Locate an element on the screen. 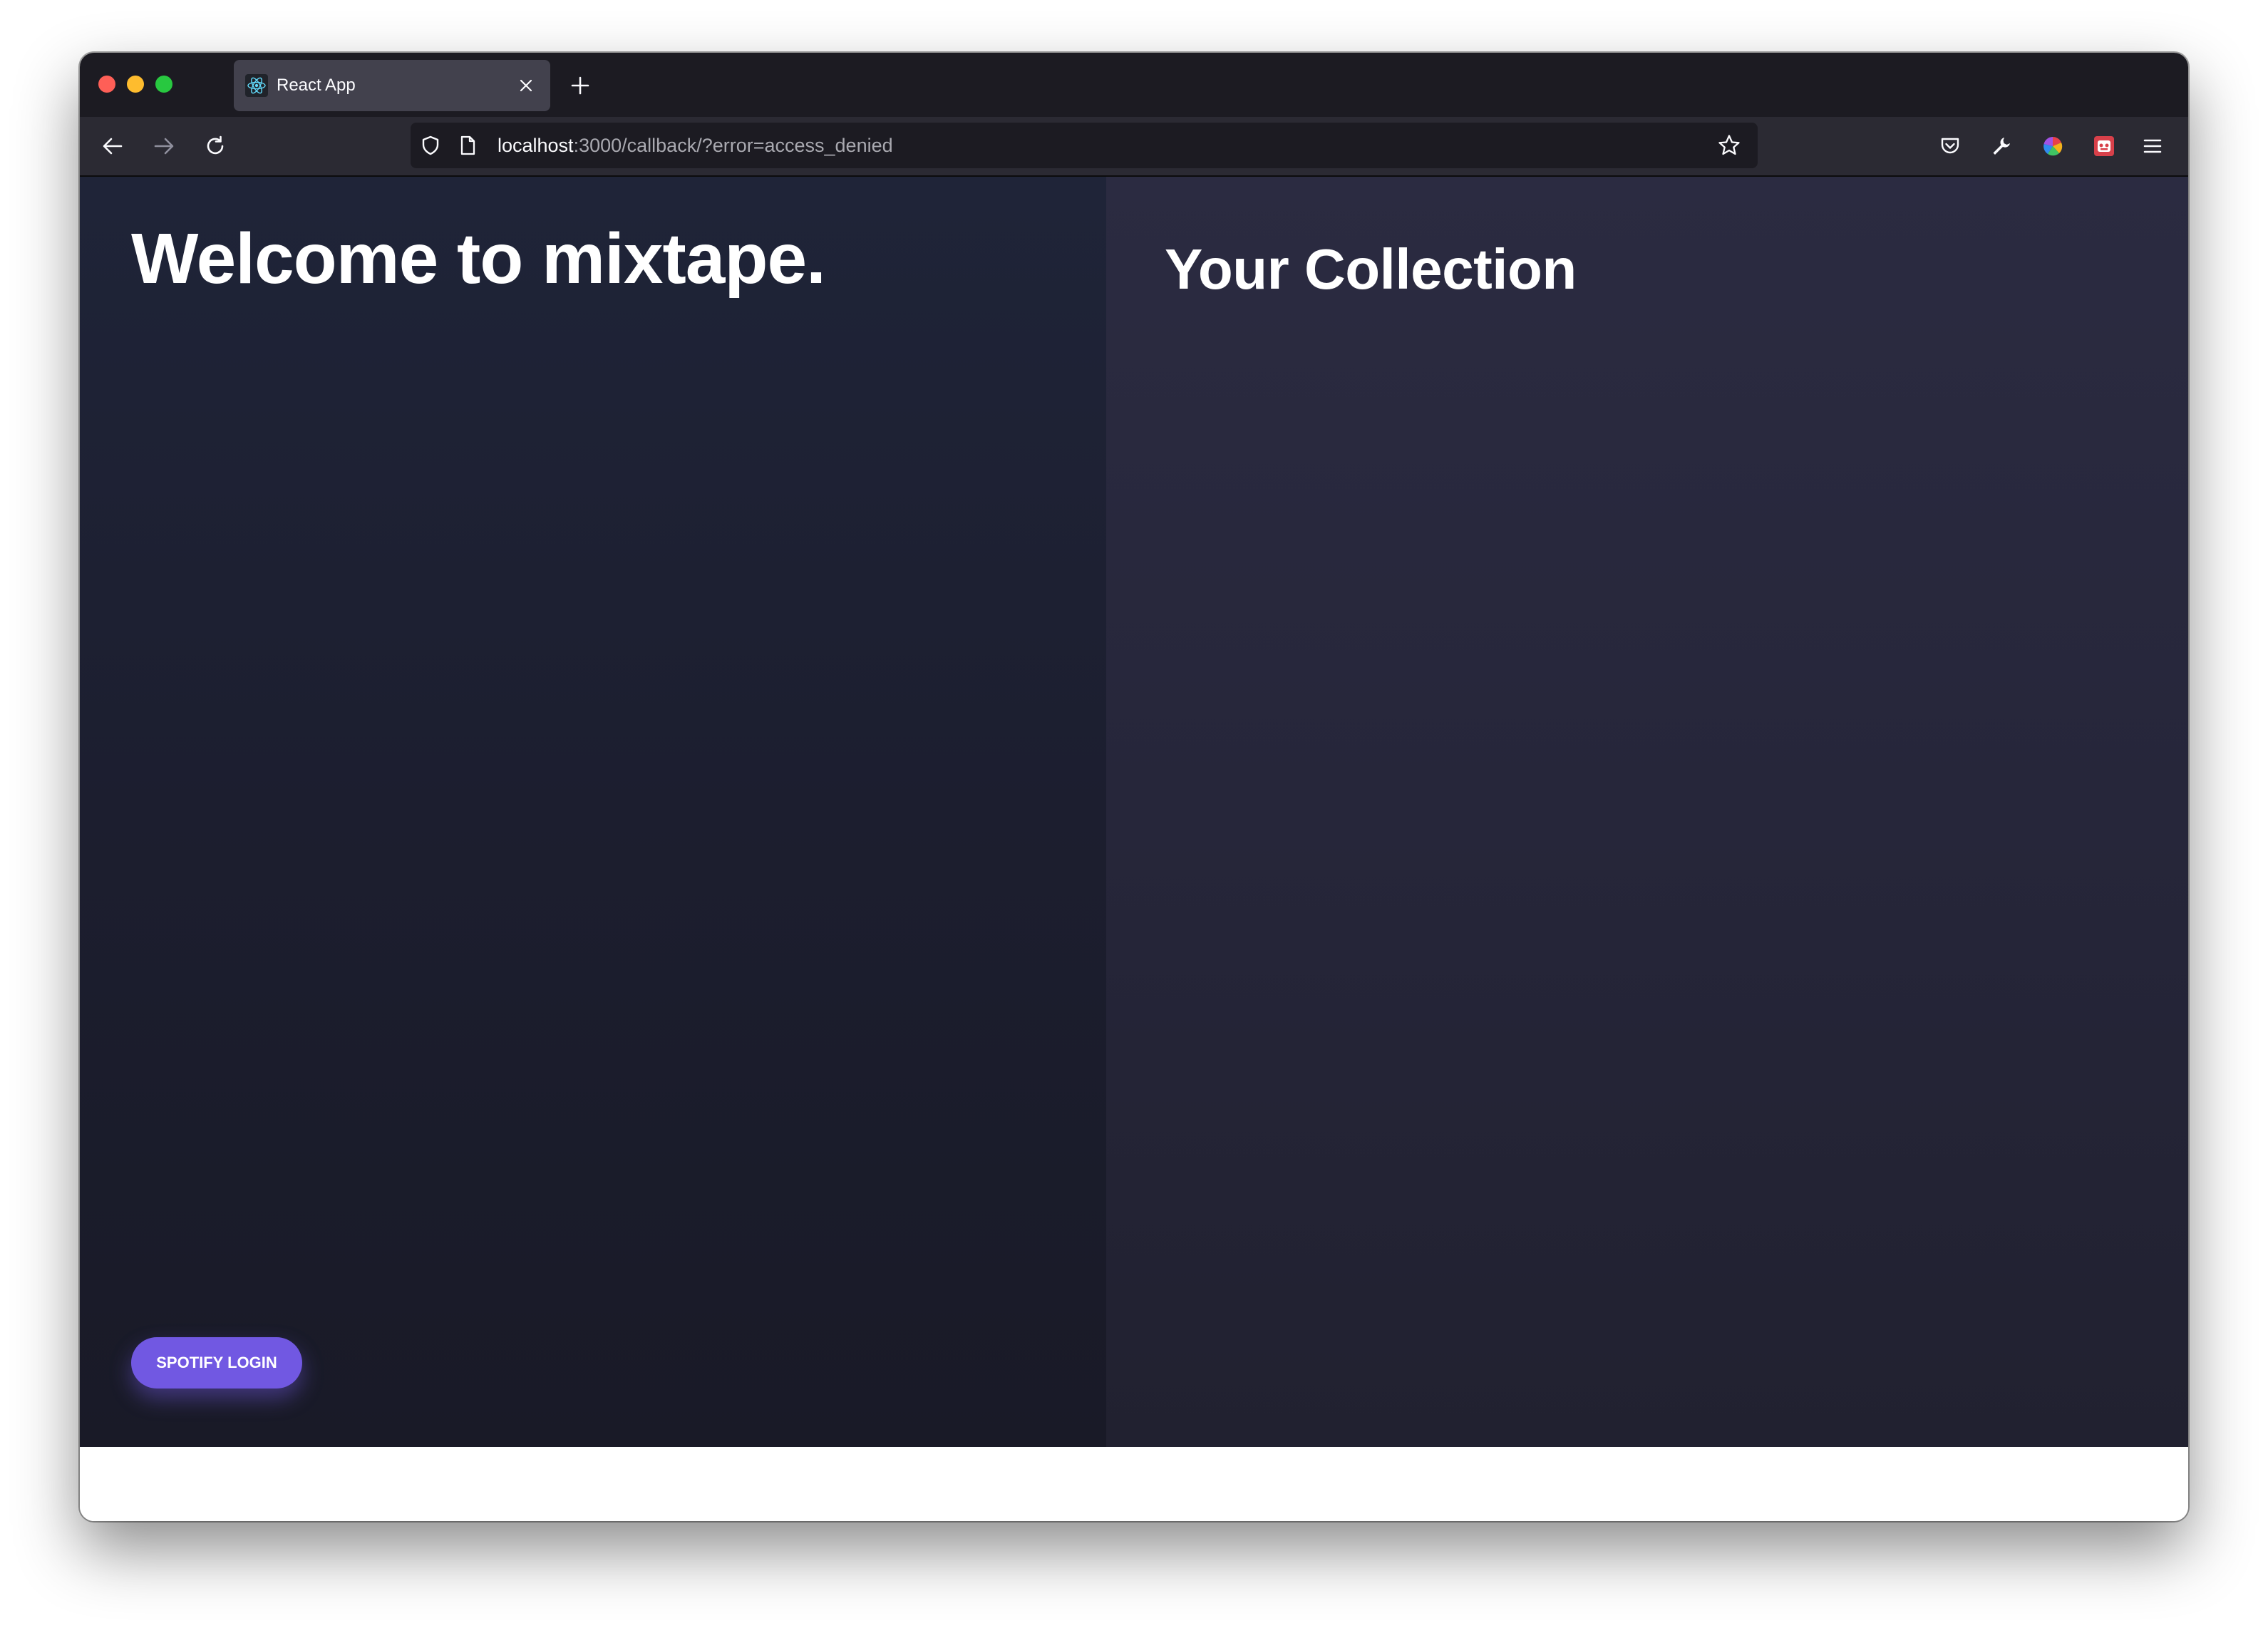 The image size is (2268, 1628). tab-title: React App is located at coordinates (316, 85).